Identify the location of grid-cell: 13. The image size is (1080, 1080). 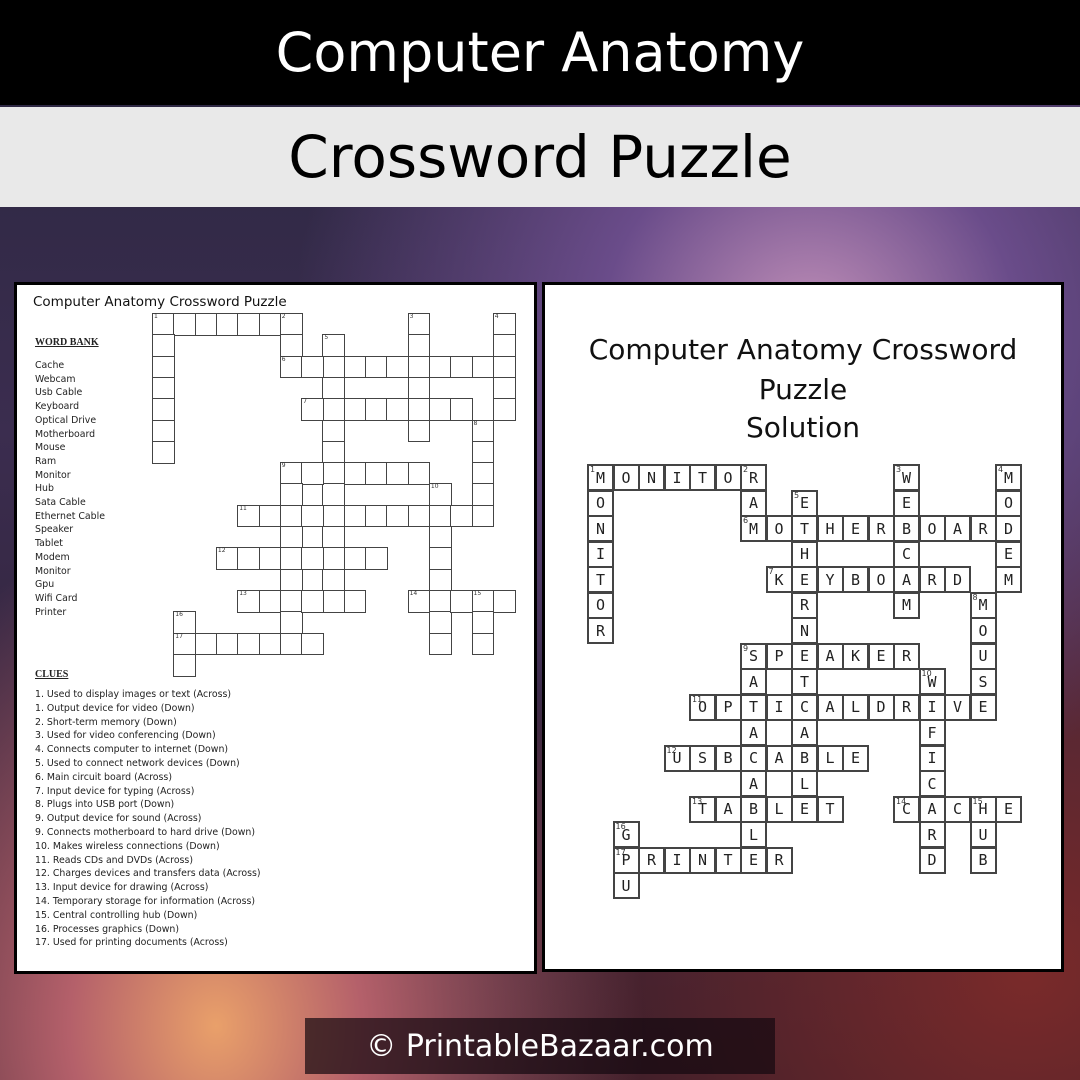
(248, 601).